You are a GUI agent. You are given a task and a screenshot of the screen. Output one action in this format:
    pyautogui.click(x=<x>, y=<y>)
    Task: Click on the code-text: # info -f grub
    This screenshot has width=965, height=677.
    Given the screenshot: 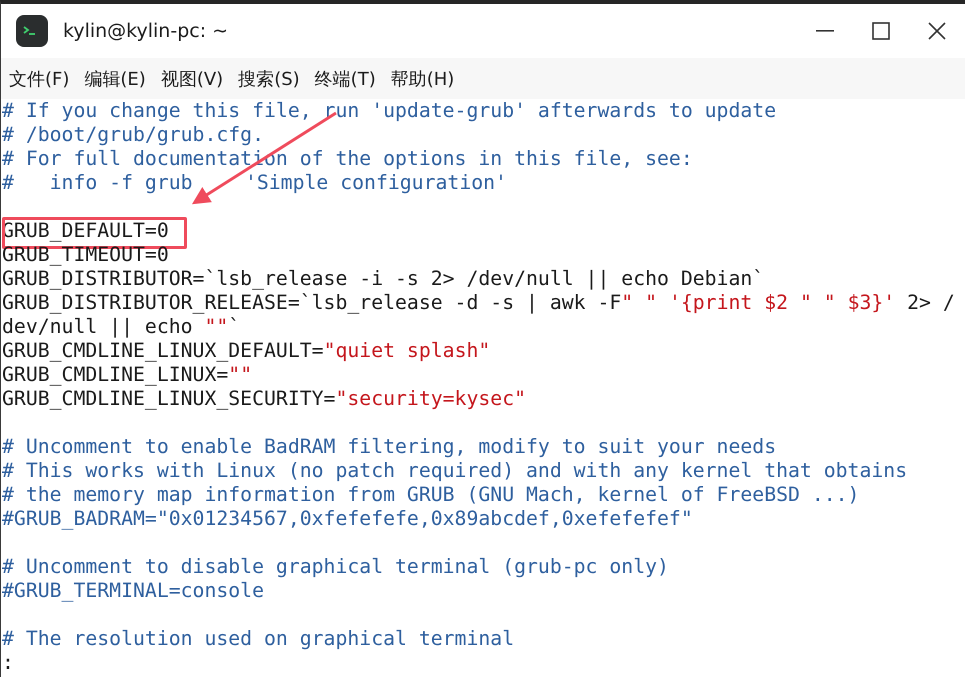 What is the action you would take?
    pyautogui.click(x=97, y=182)
    